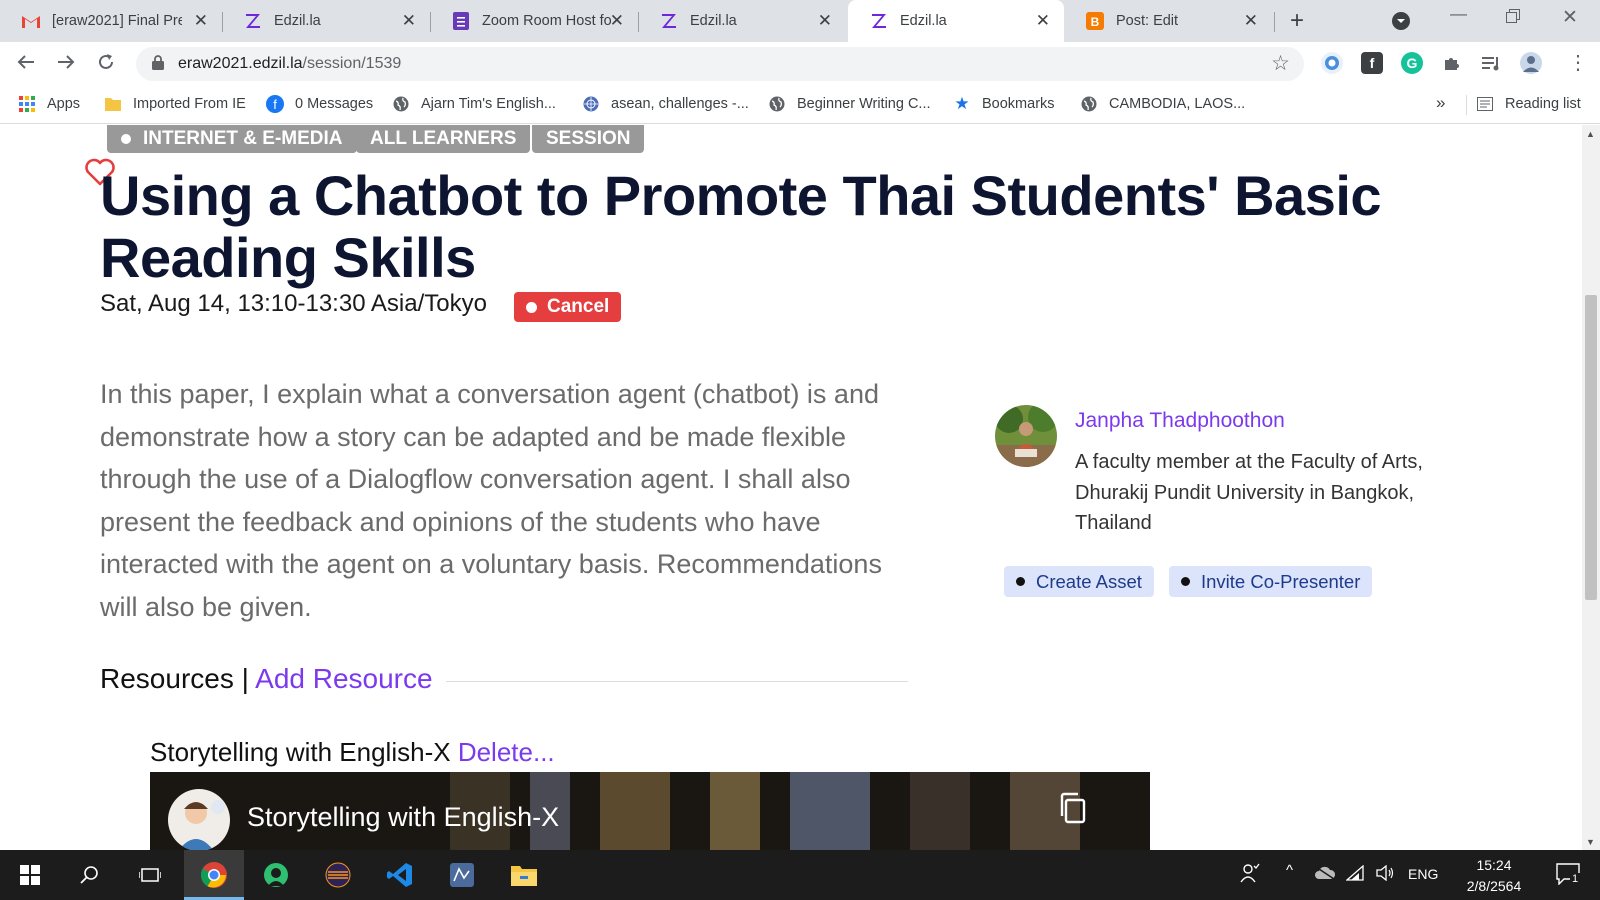  I want to click on language-indicator: ENG, so click(1423, 874).